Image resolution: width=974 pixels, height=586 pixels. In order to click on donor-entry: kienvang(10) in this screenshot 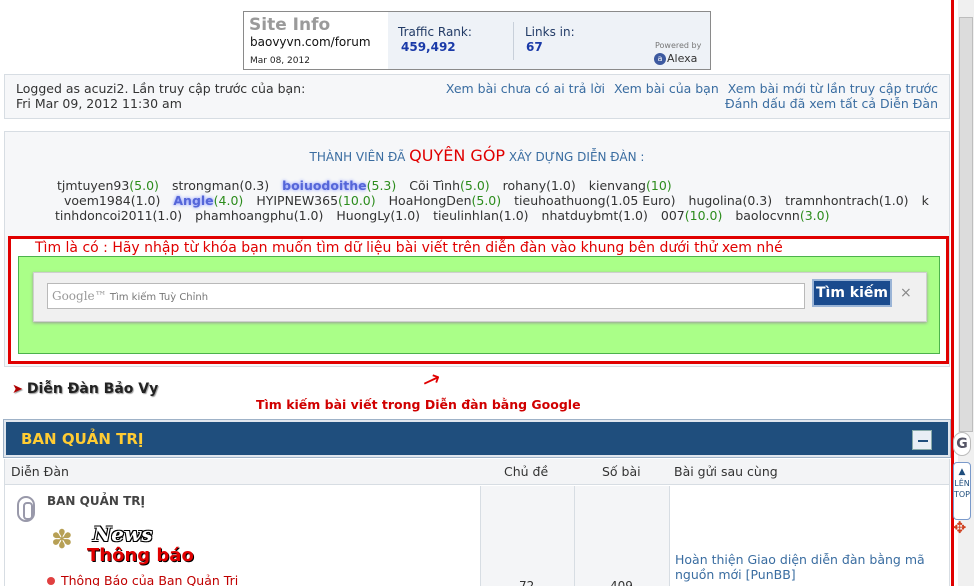, I will do `click(630, 185)`.